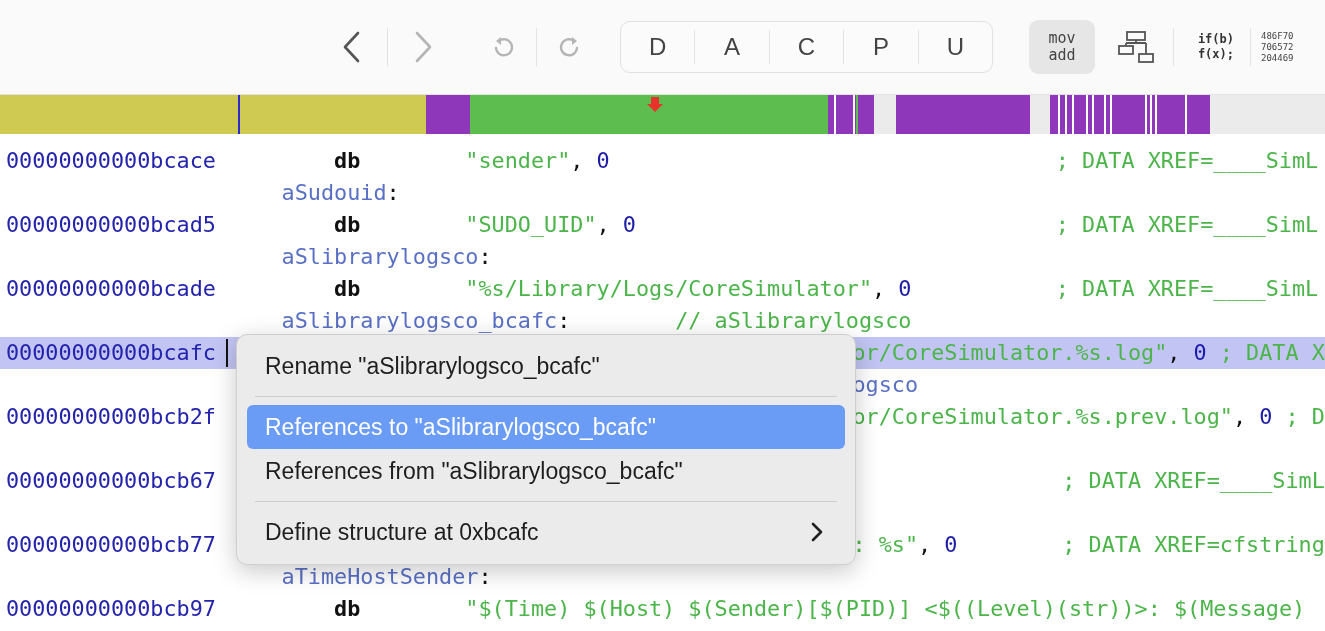 Image resolution: width=1325 pixels, height=631 pixels. What do you see at coordinates (885, 609) in the screenshot?
I see `operand: "$(Time) $(Host) $(Sender)[$(PID)] <$((Level)(str))>: $(Message)` at bounding box center [885, 609].